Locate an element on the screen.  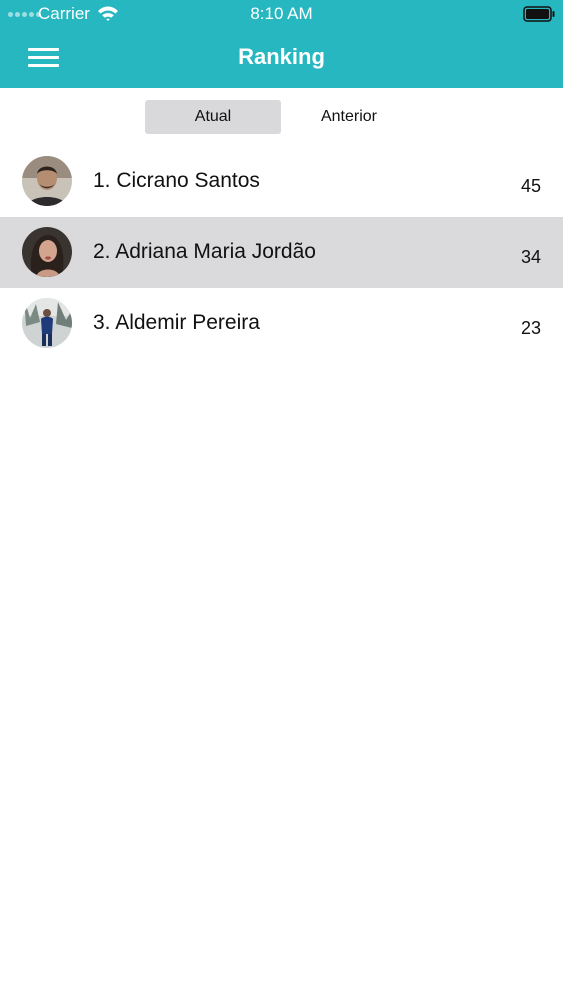
app-header: Carrier 8:10 AM Ranking is located at coordinates (281, 44).